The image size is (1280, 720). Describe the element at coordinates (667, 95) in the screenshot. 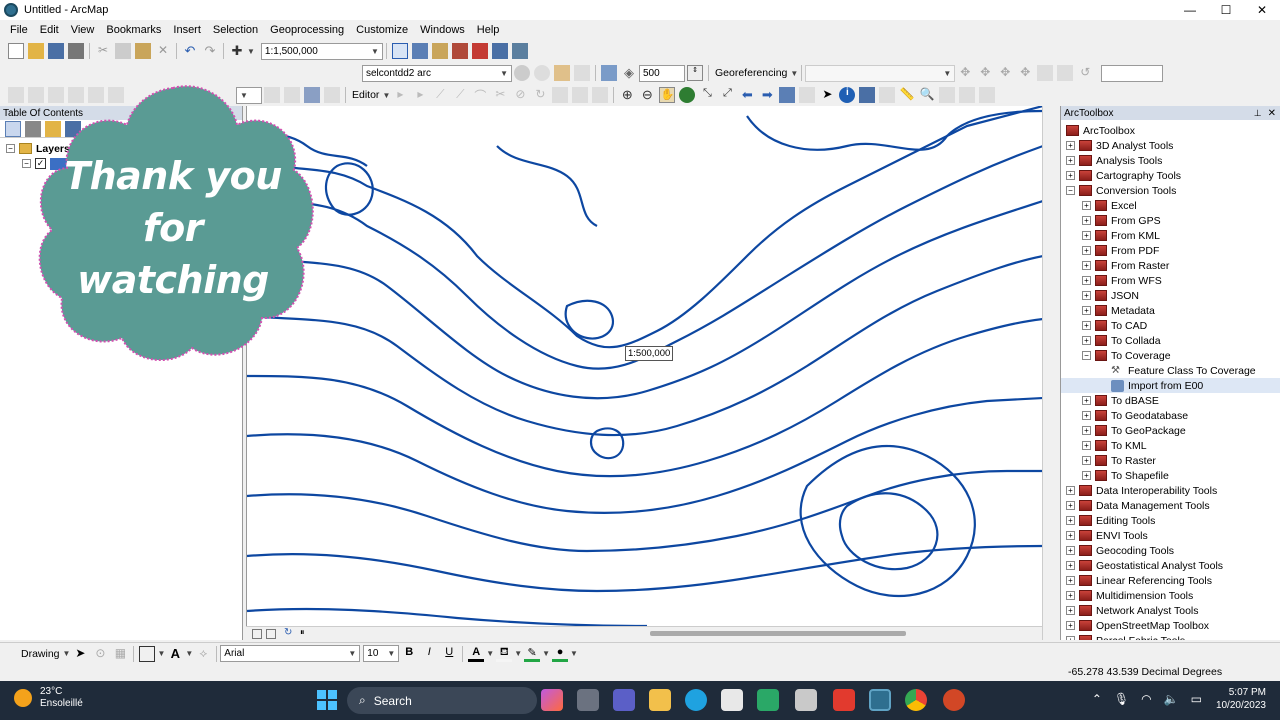

I see `pan-icon: ✋` at that location.